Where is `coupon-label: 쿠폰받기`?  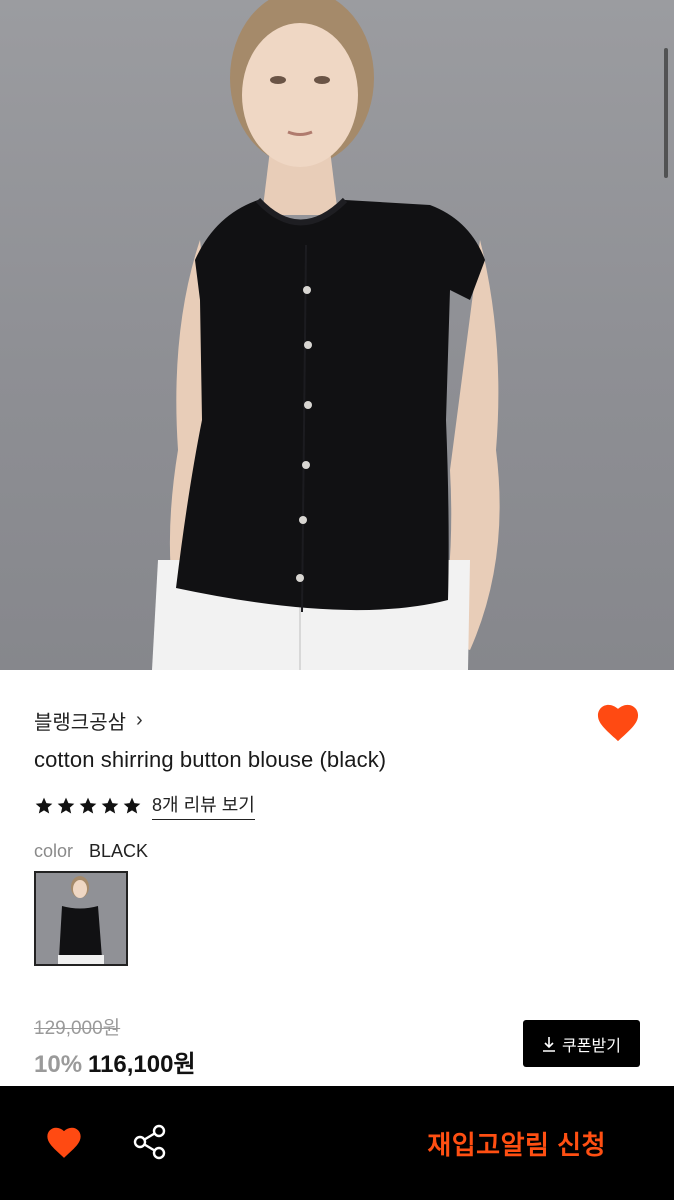
coupon-label: 쿠폰받기 is located at coordinates (591, 1046).